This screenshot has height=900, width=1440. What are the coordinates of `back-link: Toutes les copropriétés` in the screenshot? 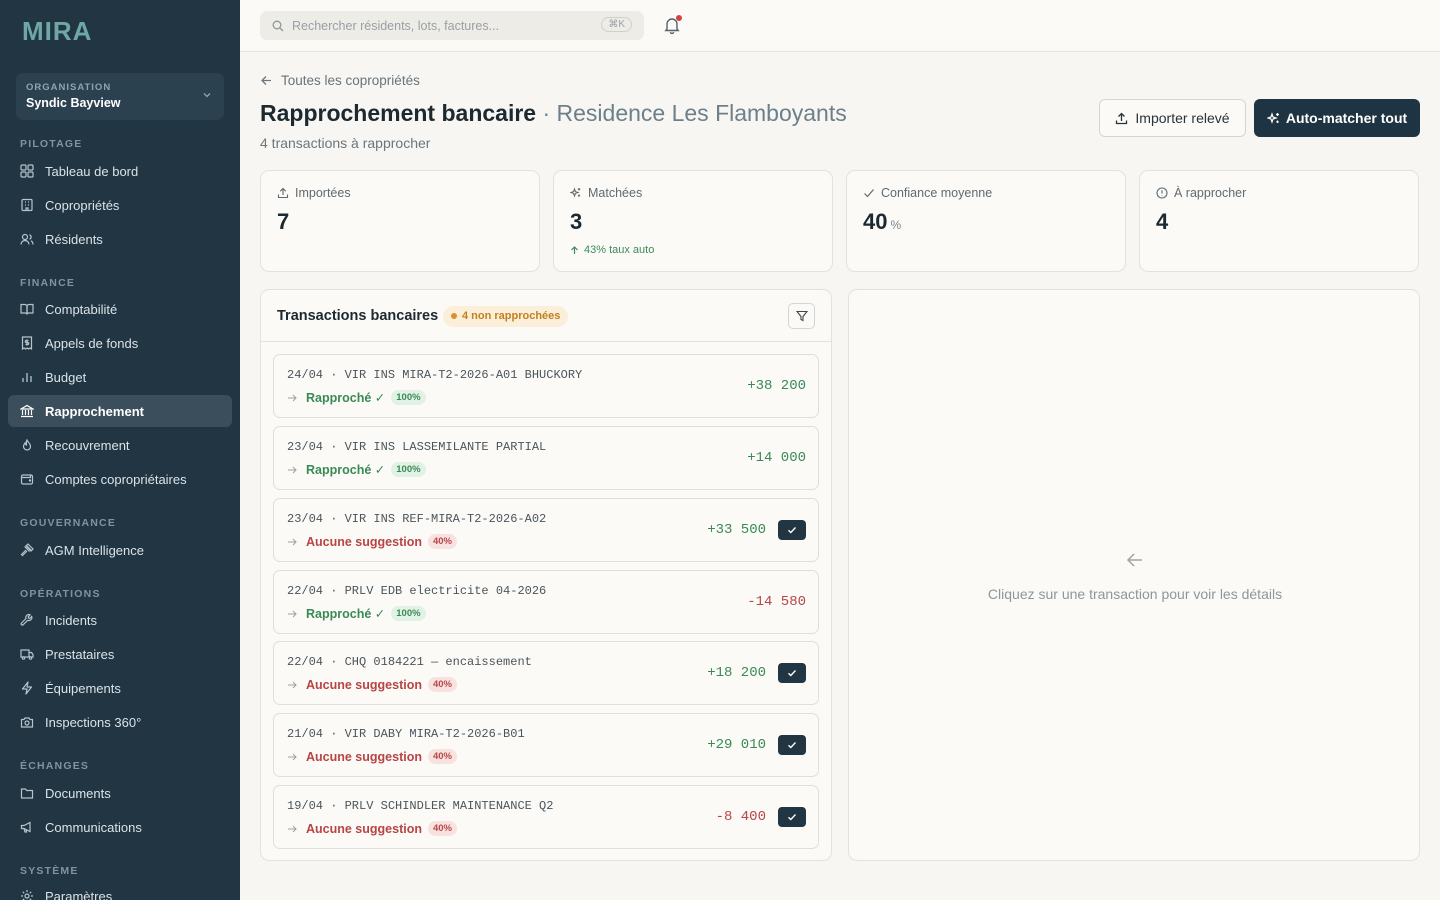 It's located at (340, 80).